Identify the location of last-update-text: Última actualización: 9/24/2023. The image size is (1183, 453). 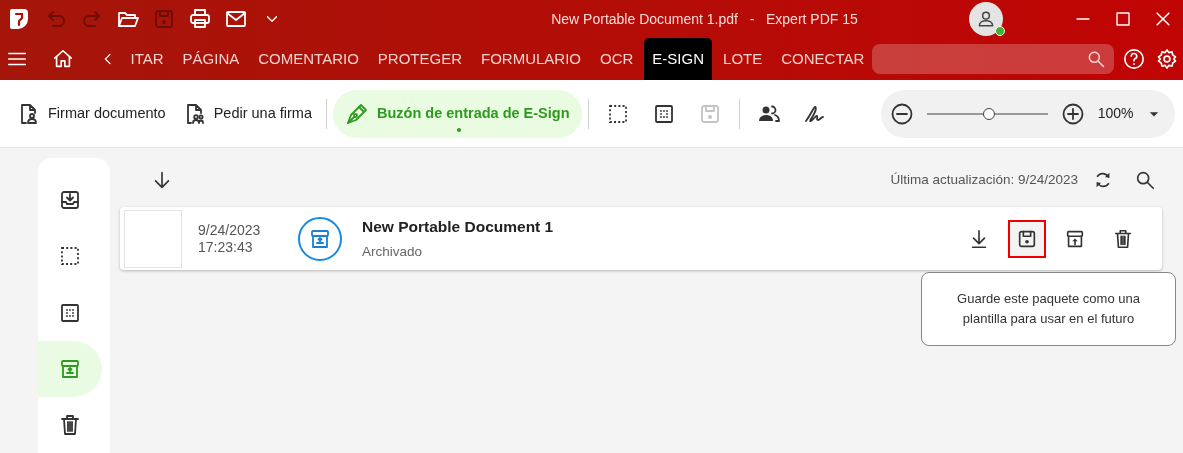
(984, 179).